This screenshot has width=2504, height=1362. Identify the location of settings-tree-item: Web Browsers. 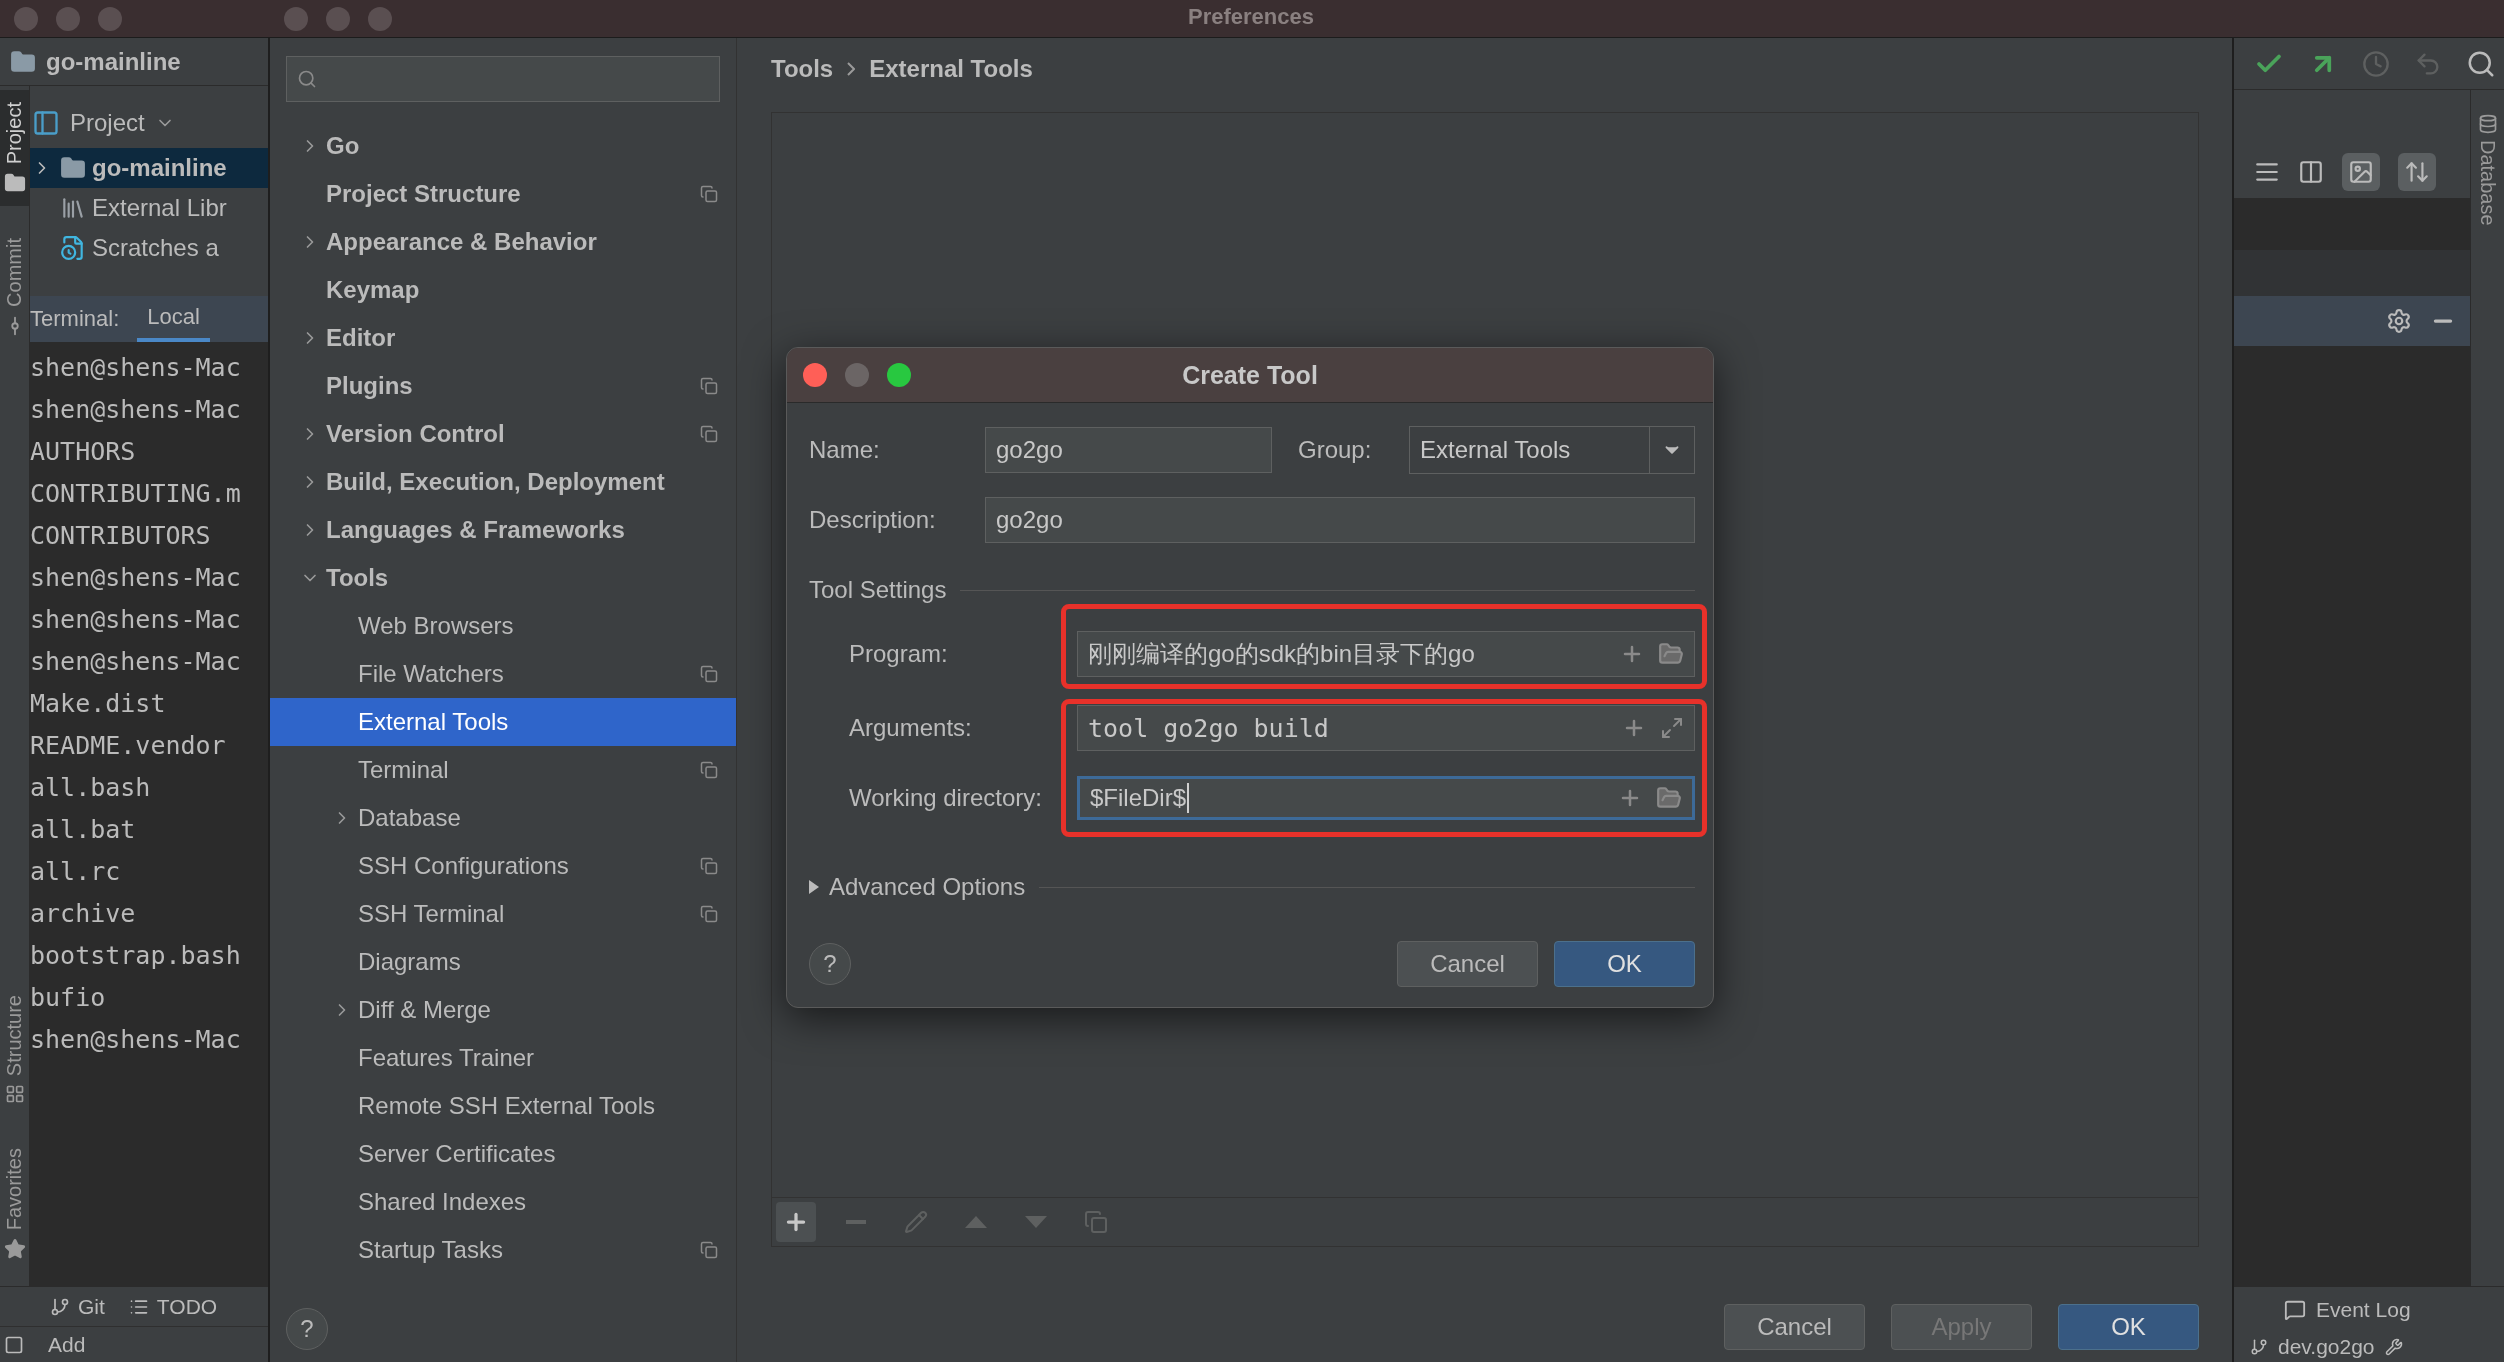
(503, 626).